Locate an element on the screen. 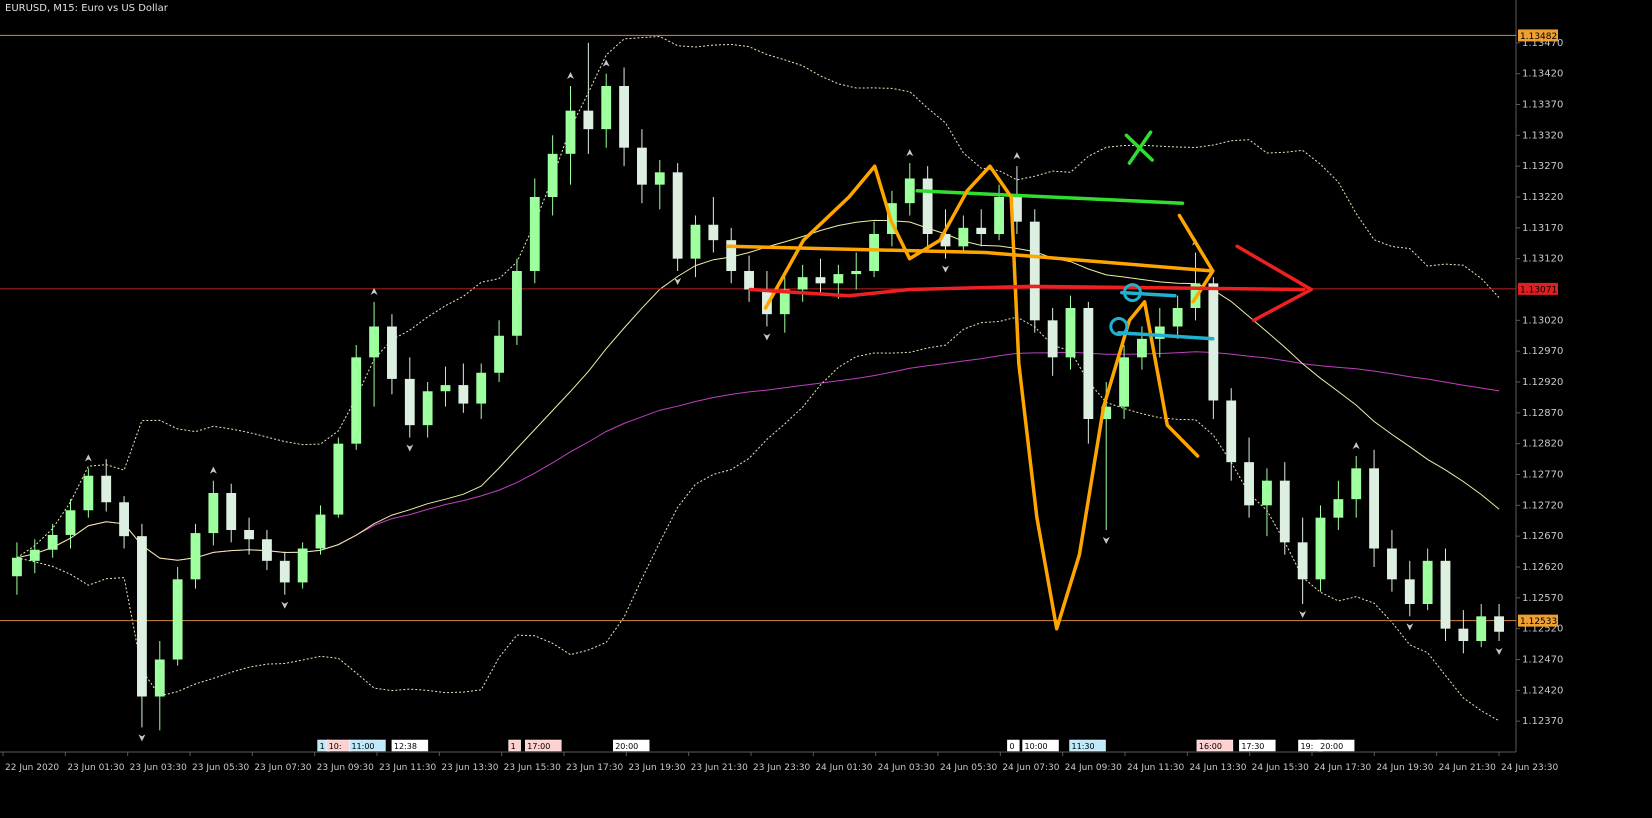  y-tick-label: 1.13120 is located at coordinates (1542, 259).